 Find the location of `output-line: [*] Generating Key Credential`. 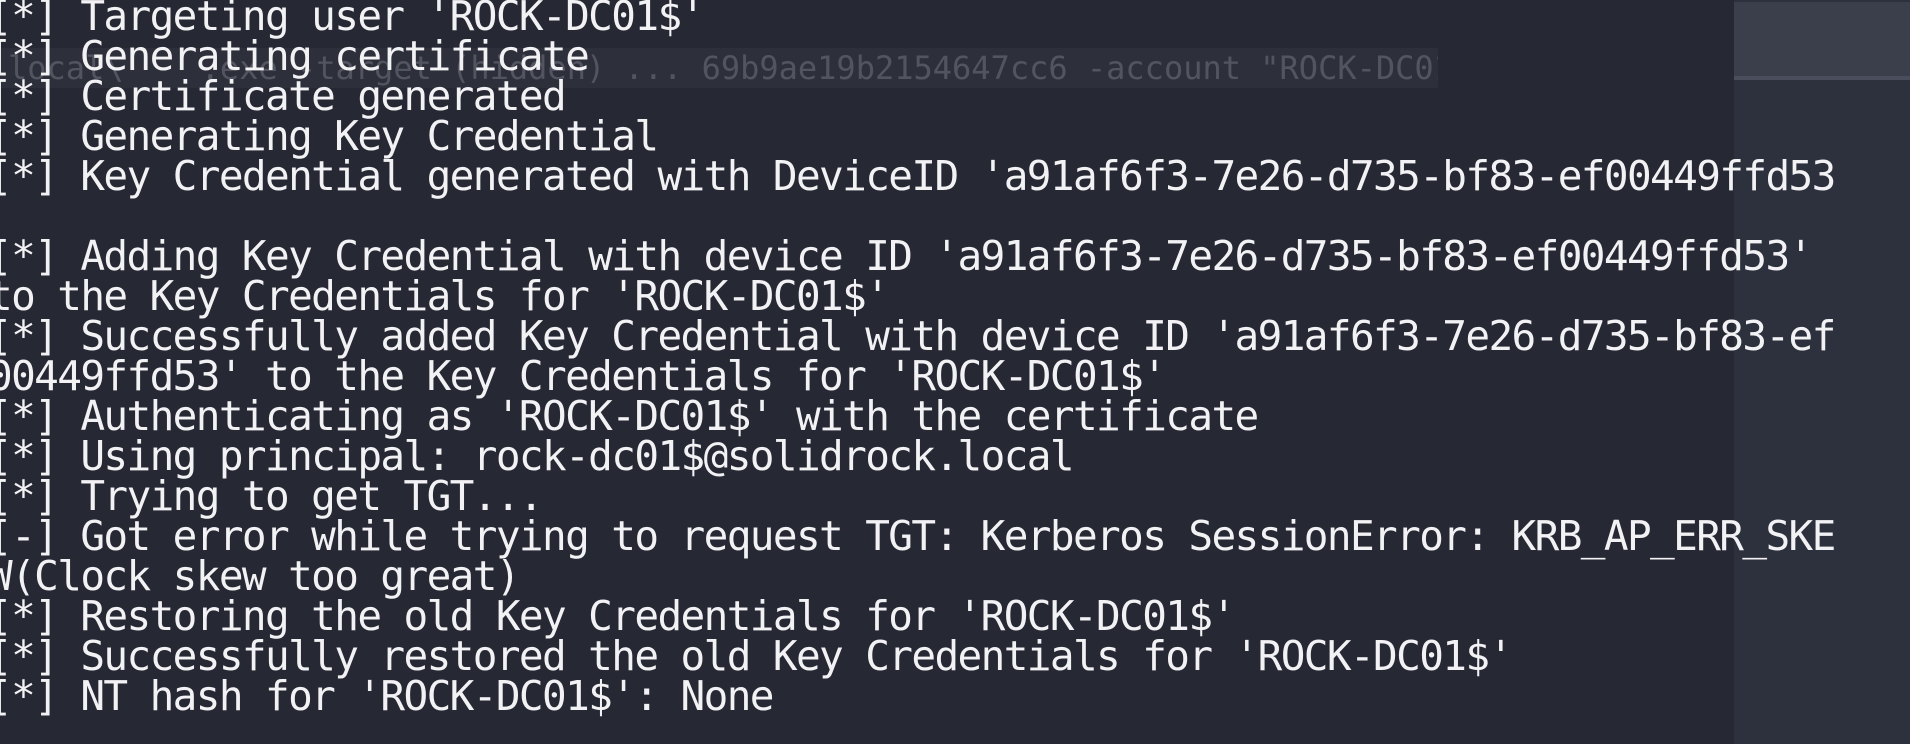

output-line: [*] Generating Key Credential is located at coordinates (329, 136).